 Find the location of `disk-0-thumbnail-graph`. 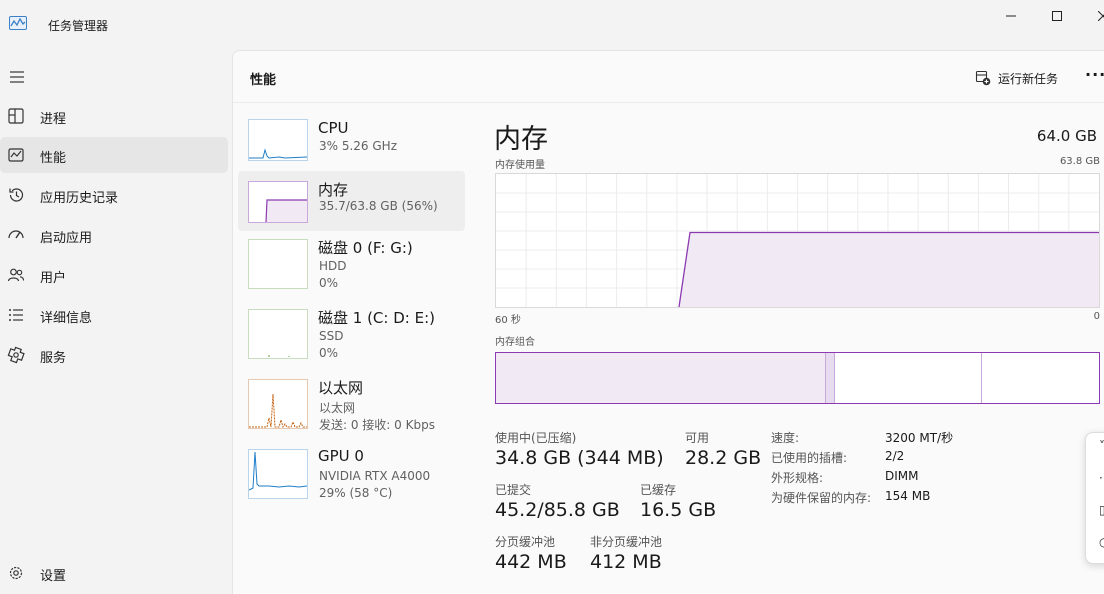

disk-0-thumbnail-graph is located at coordinates (278, 264).